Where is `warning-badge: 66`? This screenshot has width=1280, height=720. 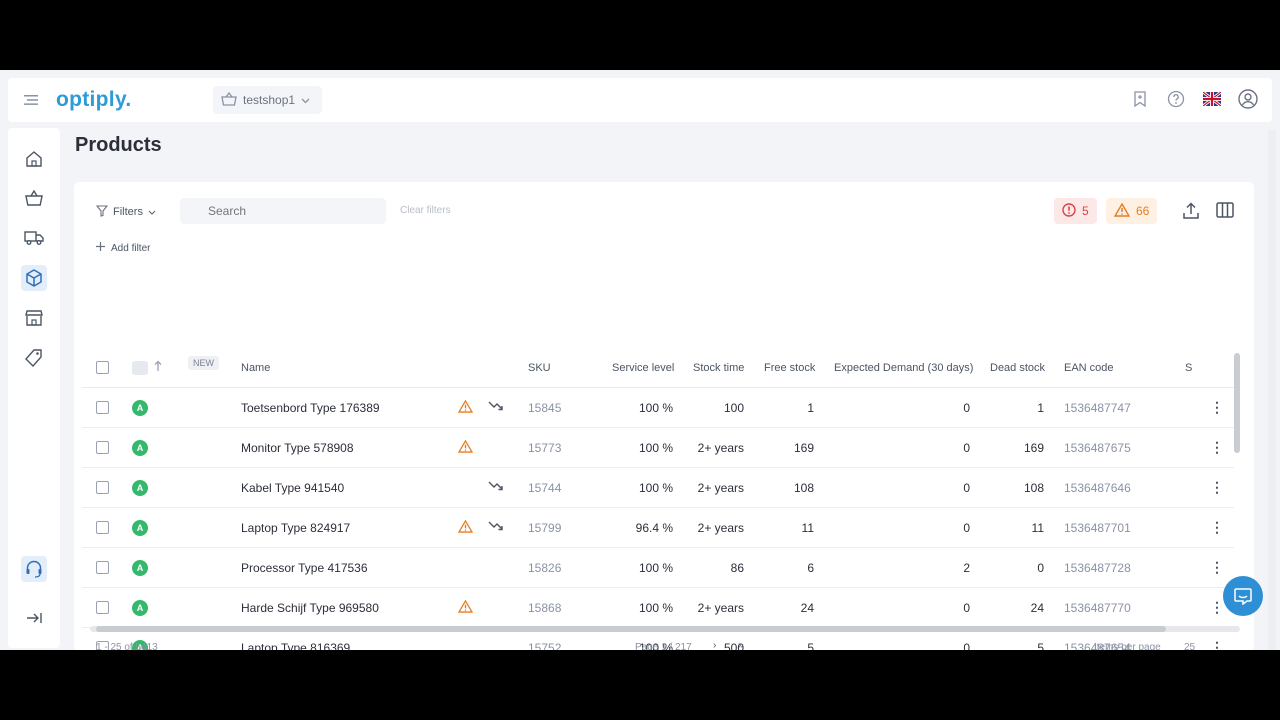
warning-badge: 66 is located at coordinates (1132, 211).